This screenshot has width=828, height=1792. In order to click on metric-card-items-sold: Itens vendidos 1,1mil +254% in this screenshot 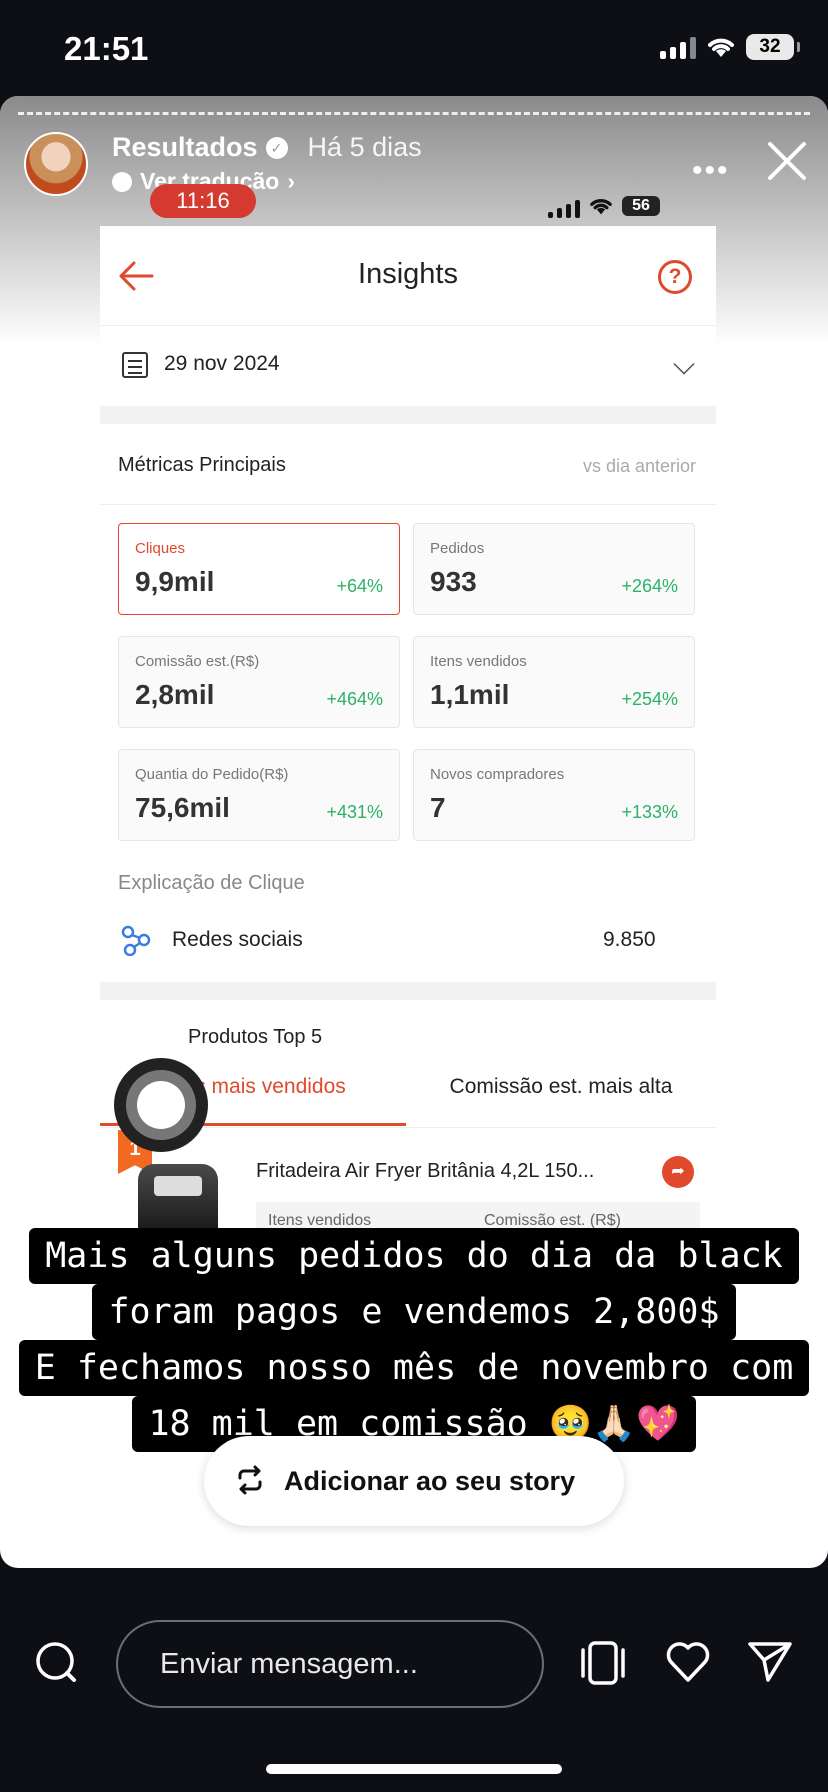, I will do `click(554, 682)`.